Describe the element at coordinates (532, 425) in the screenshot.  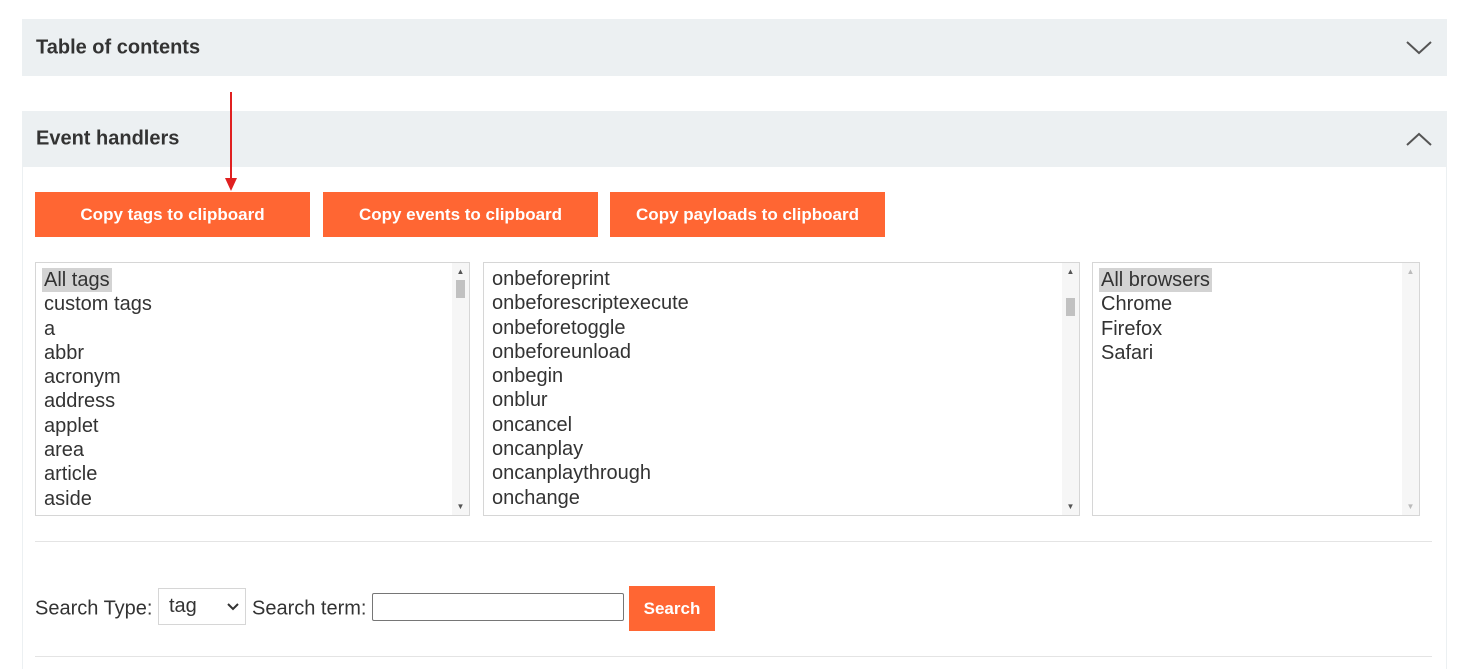
I see `list-item: oncancel` at that location.